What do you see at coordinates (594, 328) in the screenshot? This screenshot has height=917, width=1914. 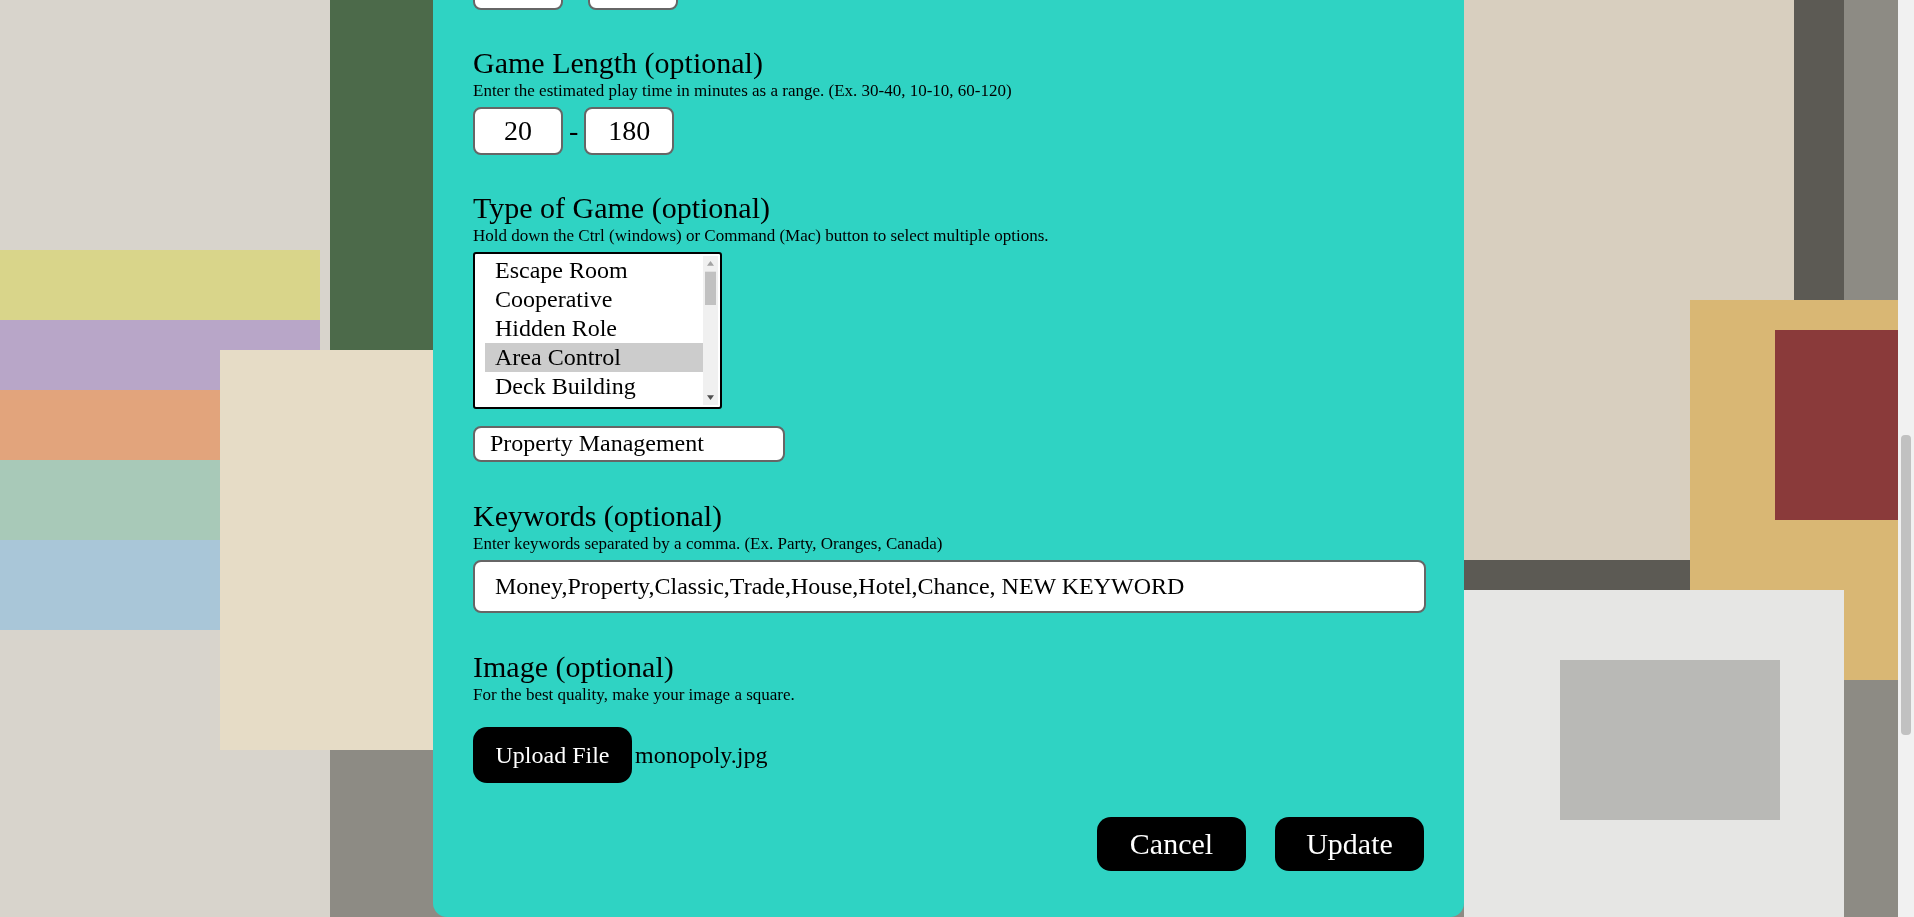 I see `list-option: Hidden Role` at bounding box center [594, 328].